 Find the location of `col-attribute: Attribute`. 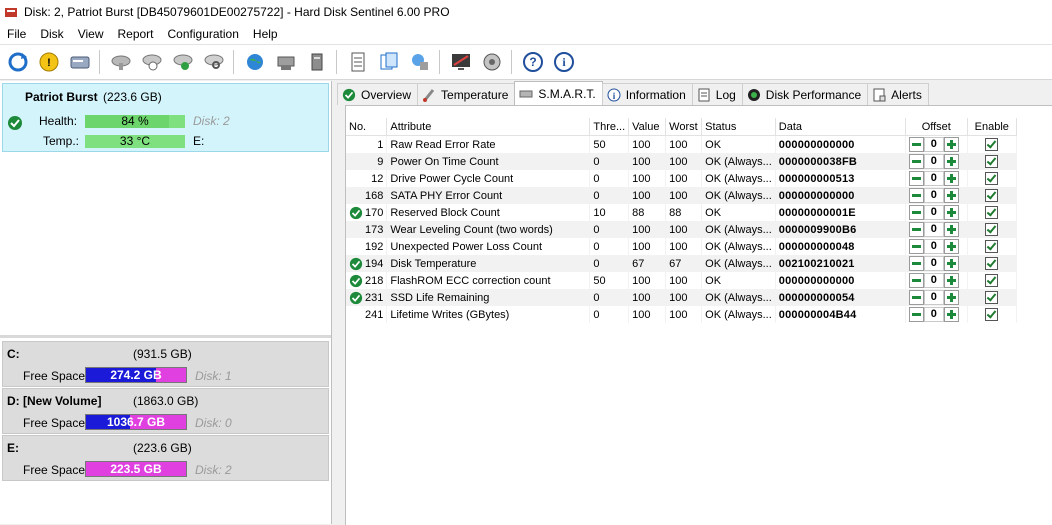

col-attribute: Attribute is located at coordinates (488, 127).